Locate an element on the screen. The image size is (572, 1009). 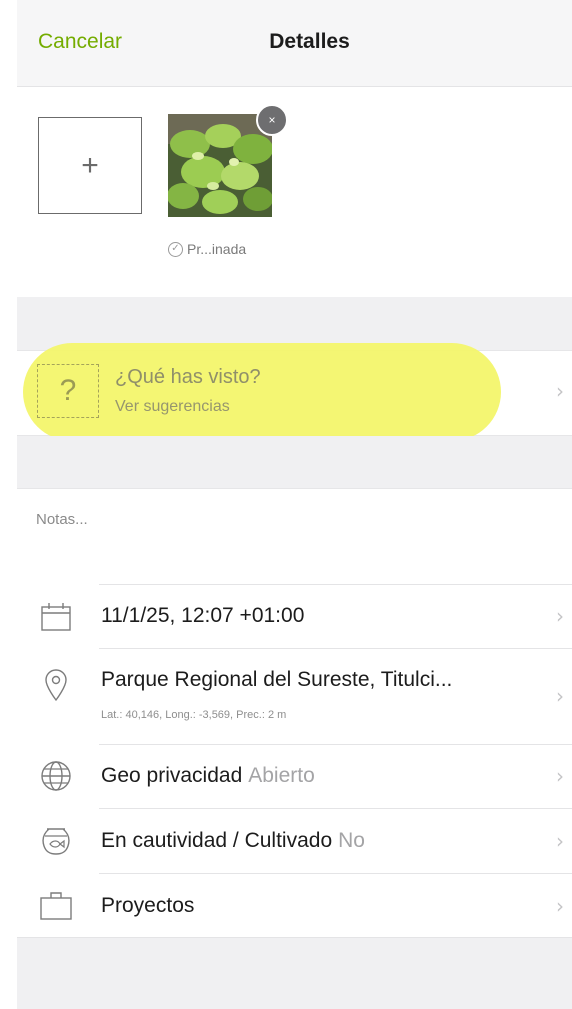
projects-row: Proyectos › is located at coordinates (294, 905).